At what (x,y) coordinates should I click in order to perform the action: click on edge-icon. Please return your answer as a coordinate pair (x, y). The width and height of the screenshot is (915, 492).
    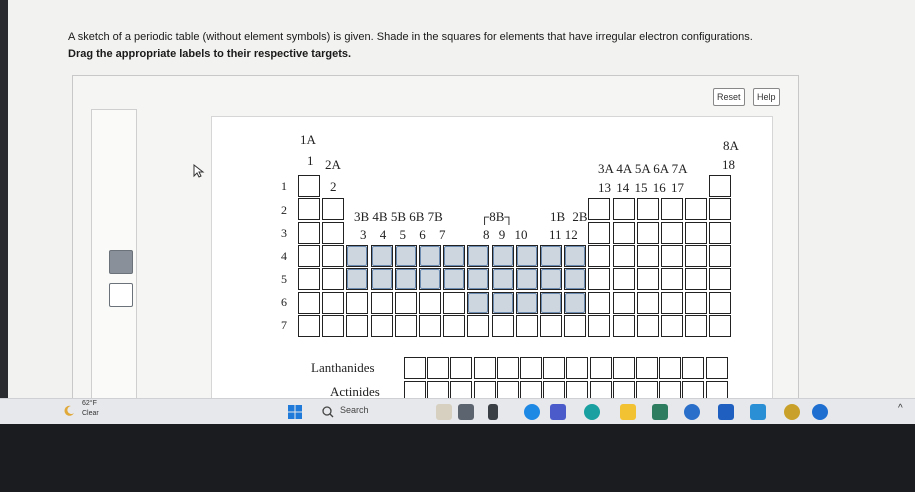
    Looking at the image, I should click on (592, 412).